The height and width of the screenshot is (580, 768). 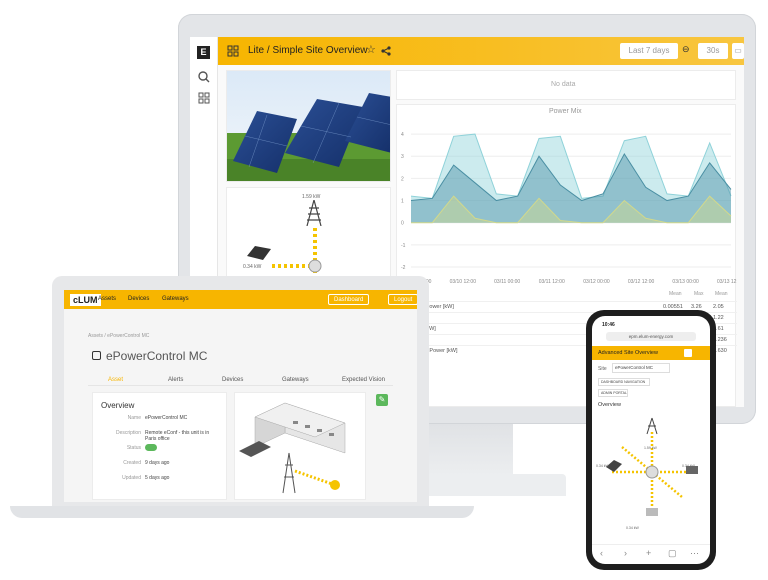 I want to click on no-data-text: No data, so click(x=563, y=84).